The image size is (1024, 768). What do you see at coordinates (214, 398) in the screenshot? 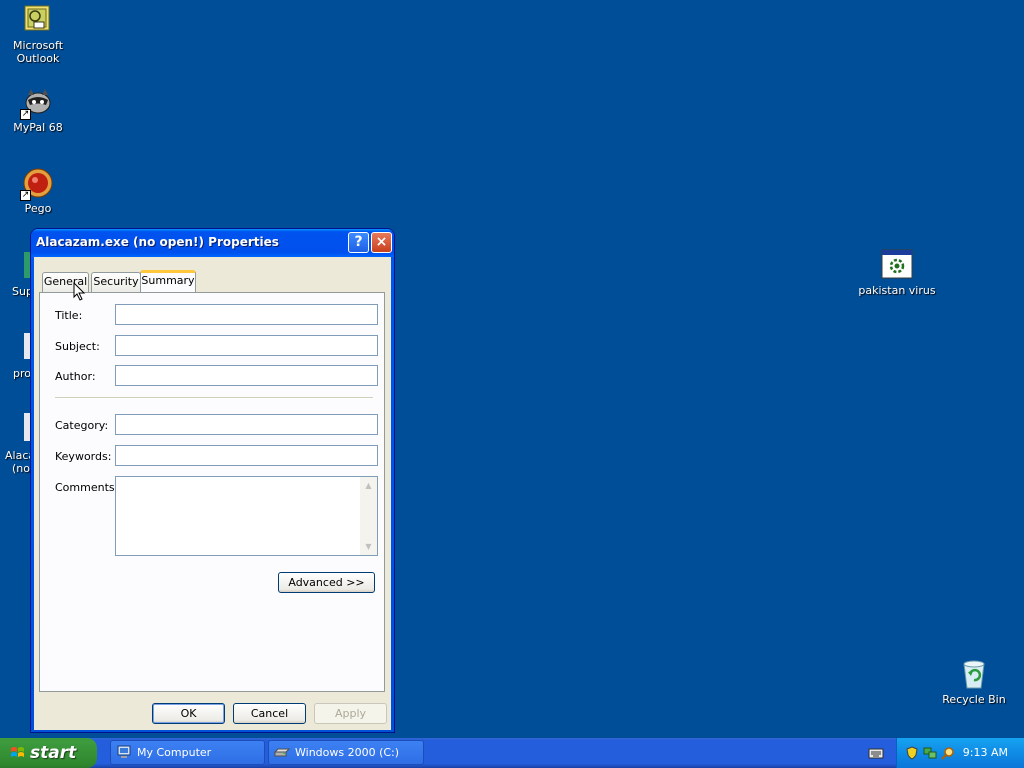
I see `separator` at bounding box center [214, 398].